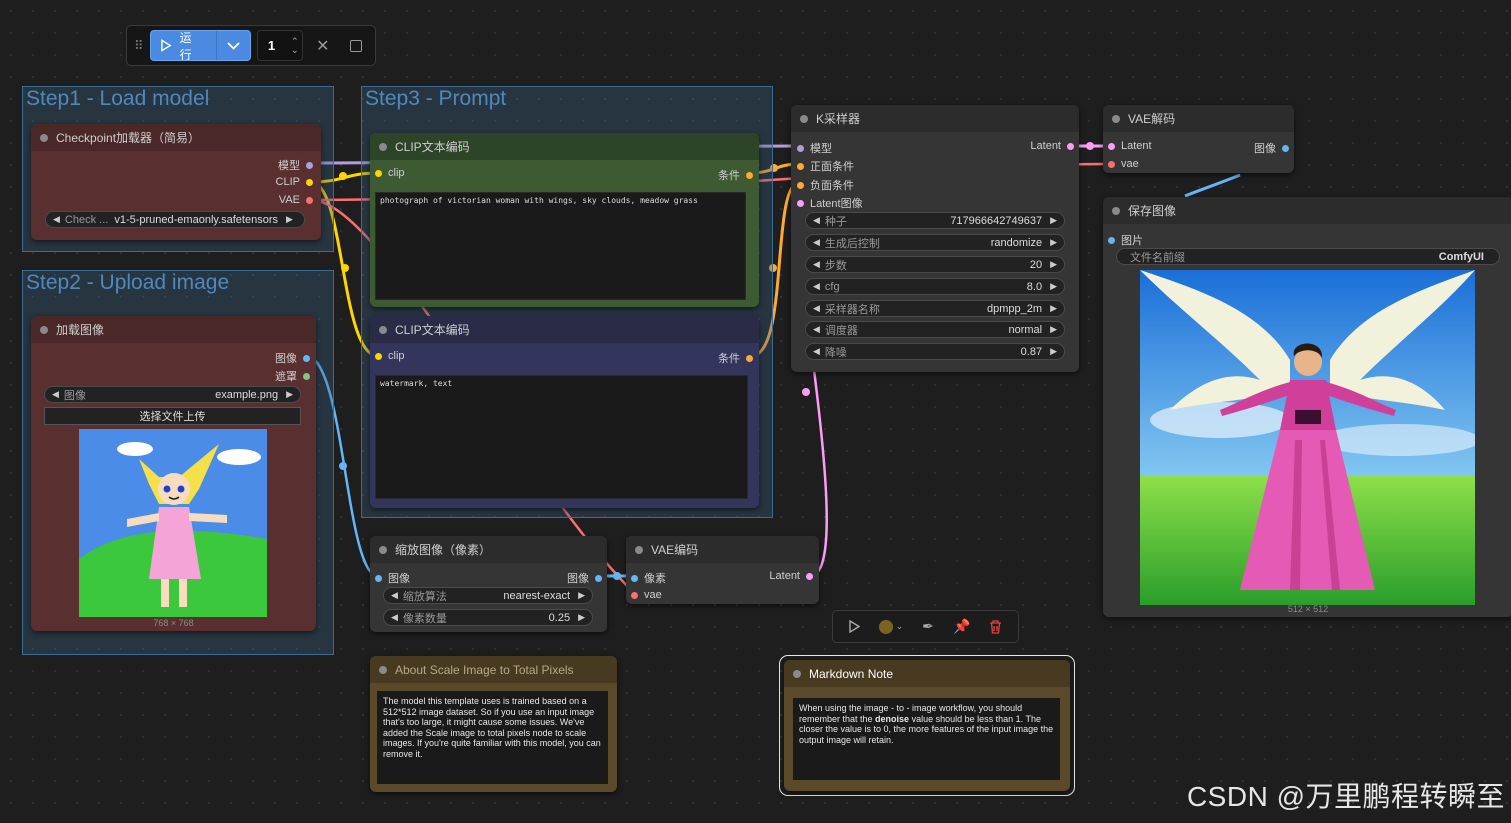 The width and height of the screenshot is (1511, 823). Describe the element at coordinates (935, 351) in the screenshot. I see `denoise-widget: ◀ 降噪 0.87 ▶` at that location.